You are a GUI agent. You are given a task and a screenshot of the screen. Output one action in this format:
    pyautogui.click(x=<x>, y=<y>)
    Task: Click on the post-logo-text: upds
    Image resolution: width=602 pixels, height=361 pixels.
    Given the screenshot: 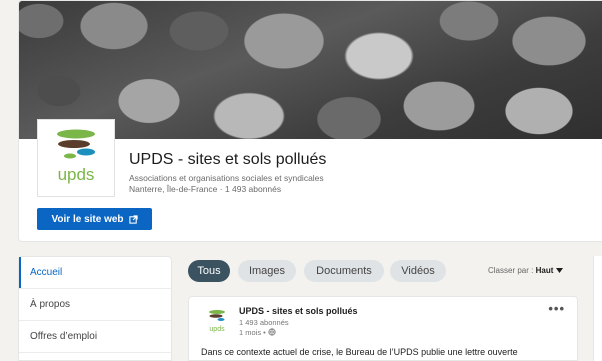 What is the action you would take?
    pyautogui.click(x=217, y=329)
    